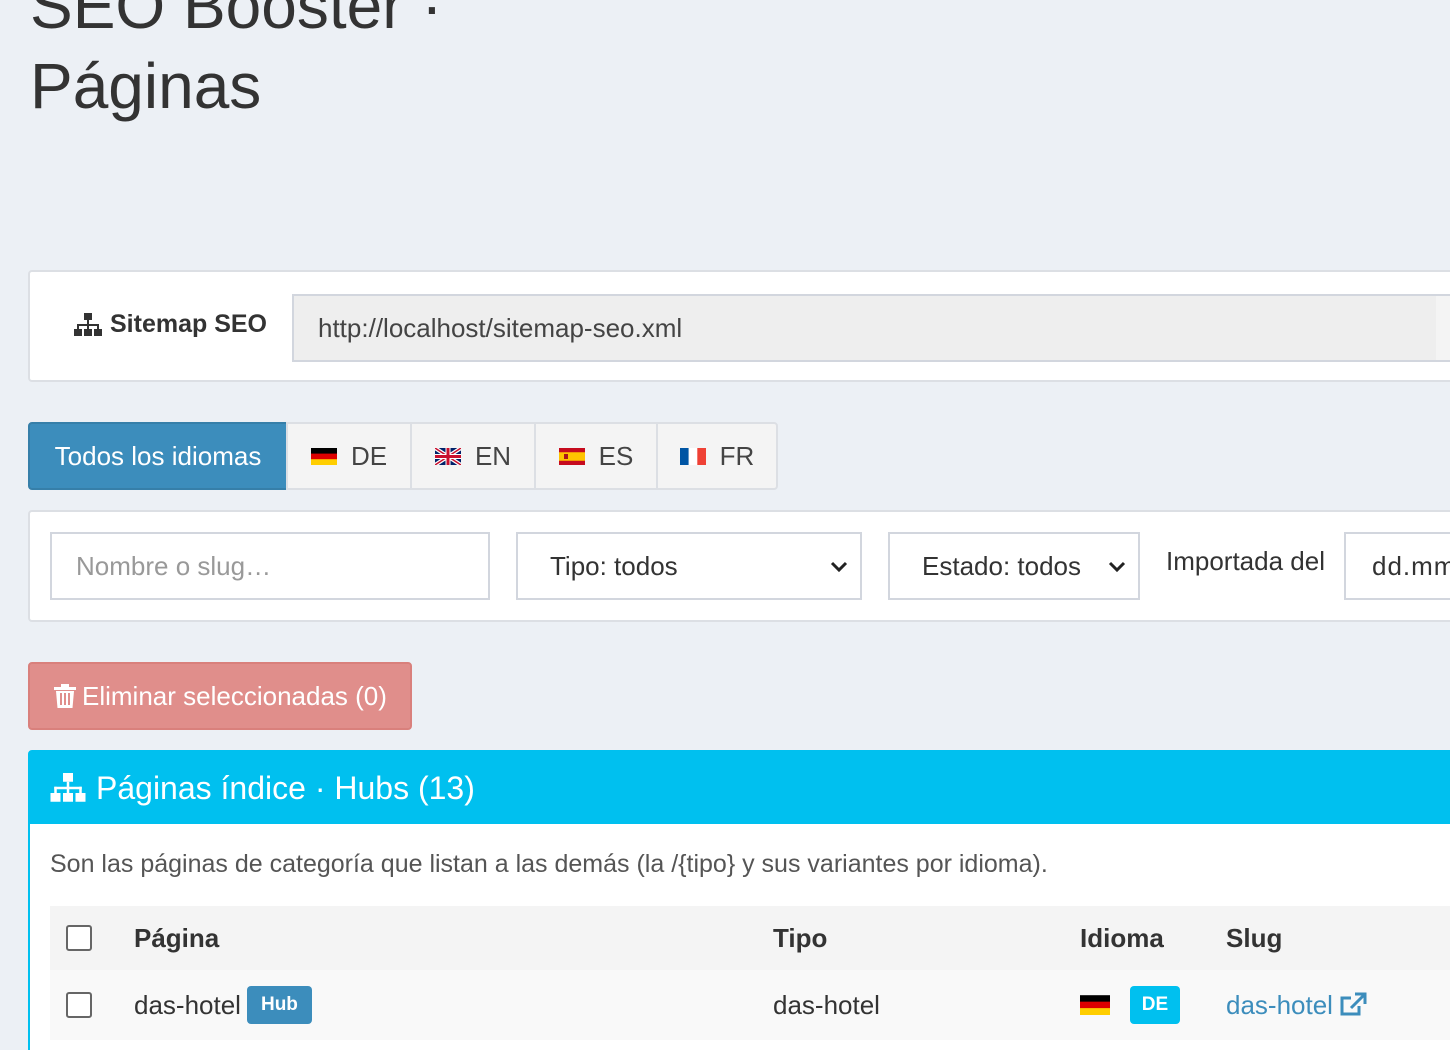 This screenshot has width=1450, height=1050. What do you see at coordinates (65, 696) in the screenshot?
I see `trash-icon` at bounding box center [65, 696].